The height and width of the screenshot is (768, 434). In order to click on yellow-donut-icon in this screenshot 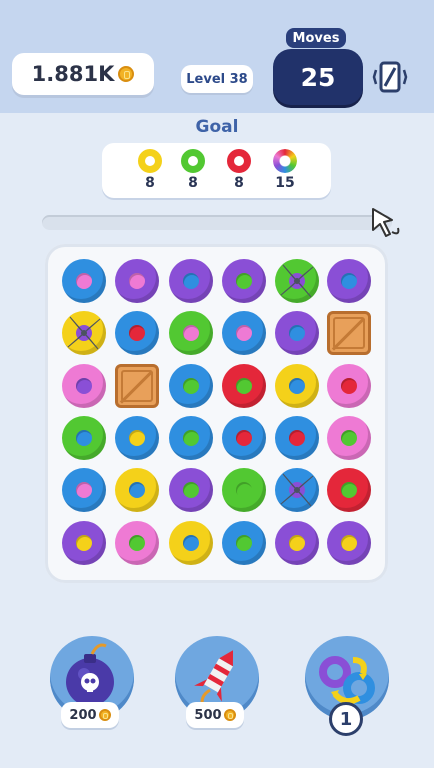, I will do `click(297, 386)`.